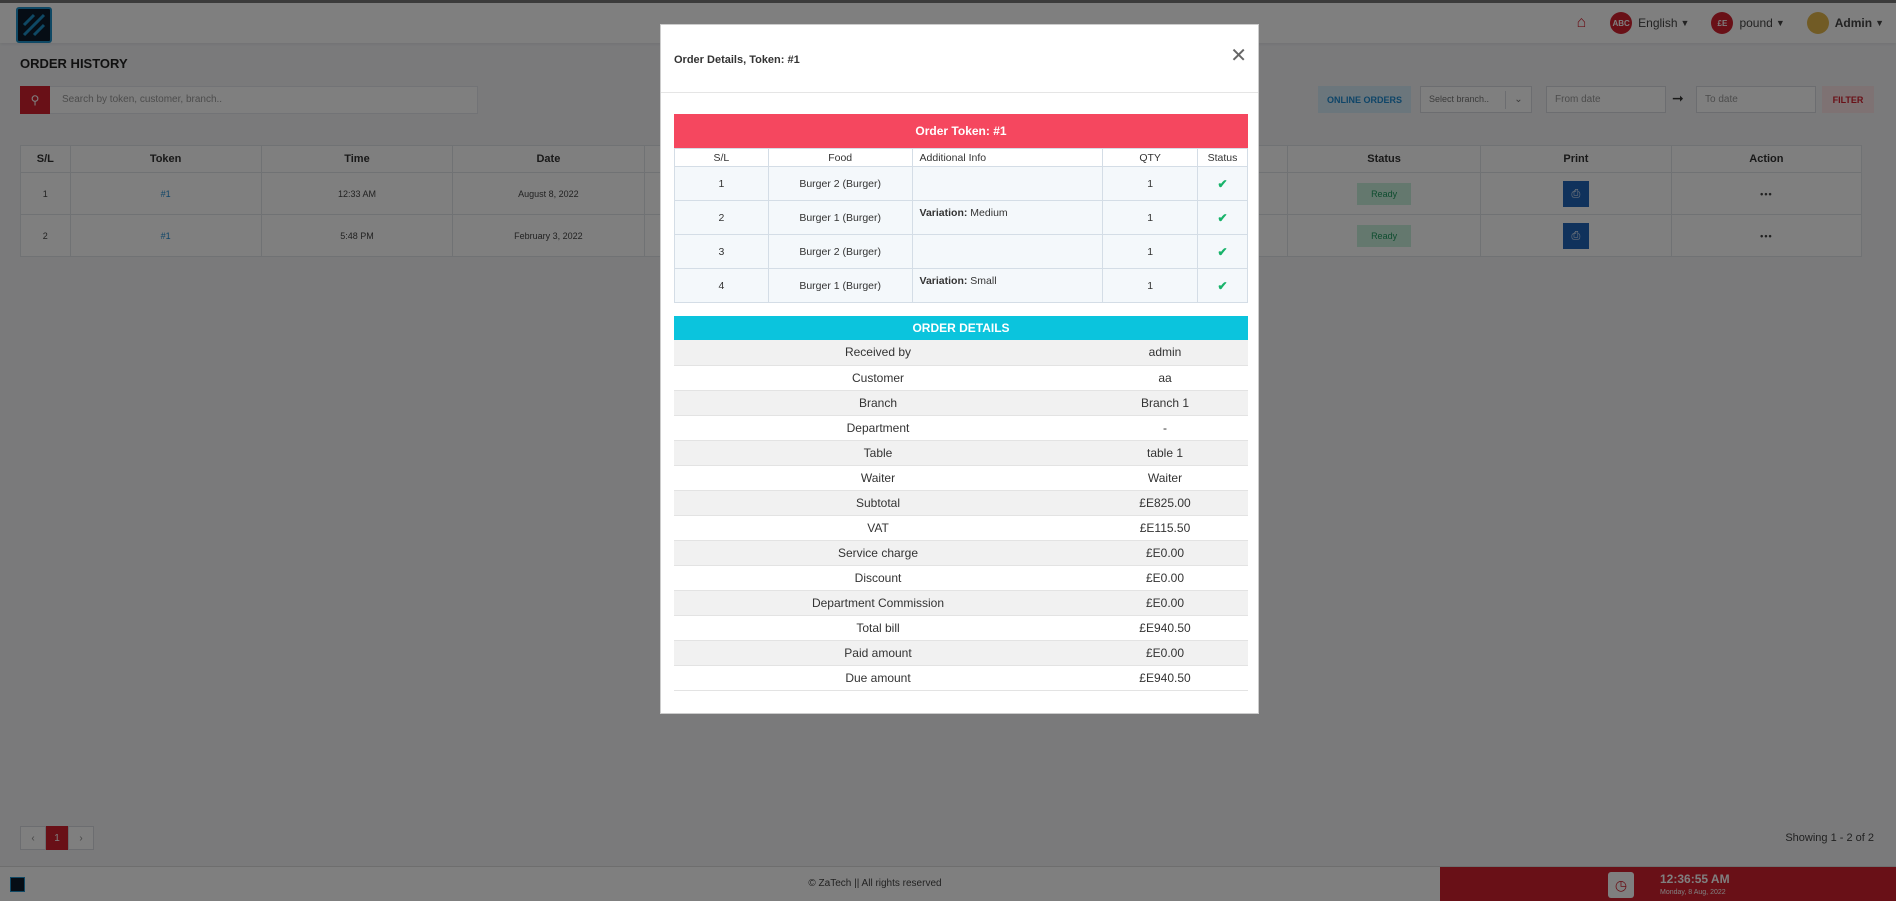 The height and width of the screenshot is (901, 1896). What do you see at coordinates (961, 328) in the screenshot?
I see `order-details-heading: ORDER DETAILS` at bounding box center [961, 328].